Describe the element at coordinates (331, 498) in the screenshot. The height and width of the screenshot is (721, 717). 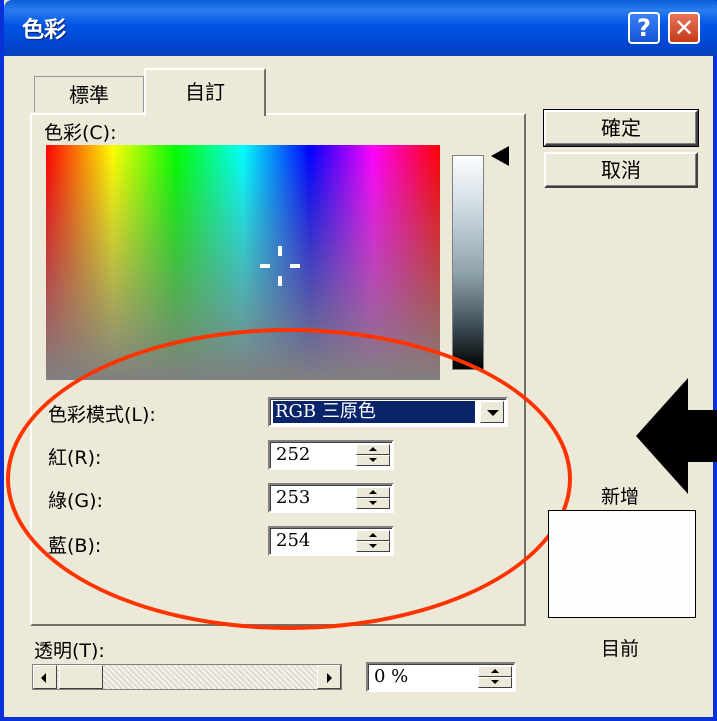
I see `green-spinner: 253` at that location.